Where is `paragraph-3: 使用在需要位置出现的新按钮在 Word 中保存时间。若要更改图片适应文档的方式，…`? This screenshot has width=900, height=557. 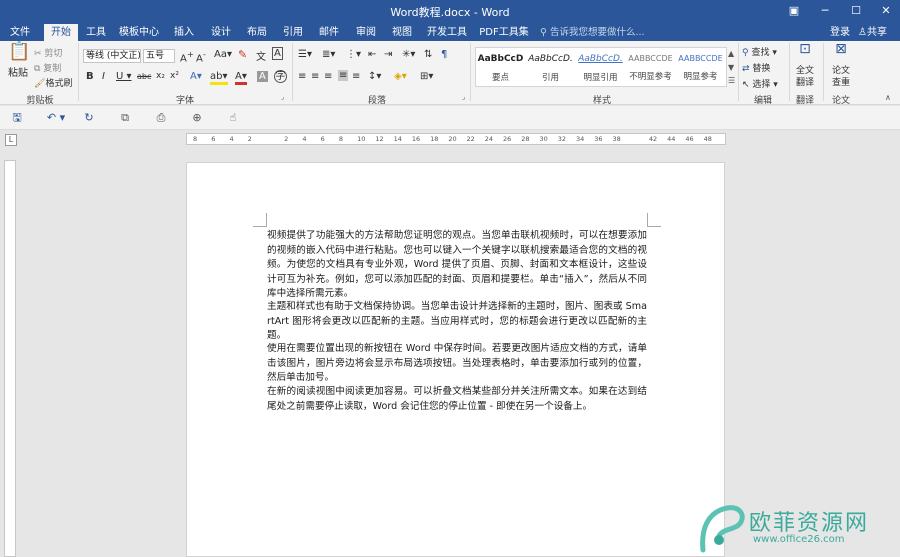 paragraph-3: 使用在需要位置出现的新按钮在 Word 中保存时间。若要更改图片适应文档的方式，… is located at coordinates (457, 364).